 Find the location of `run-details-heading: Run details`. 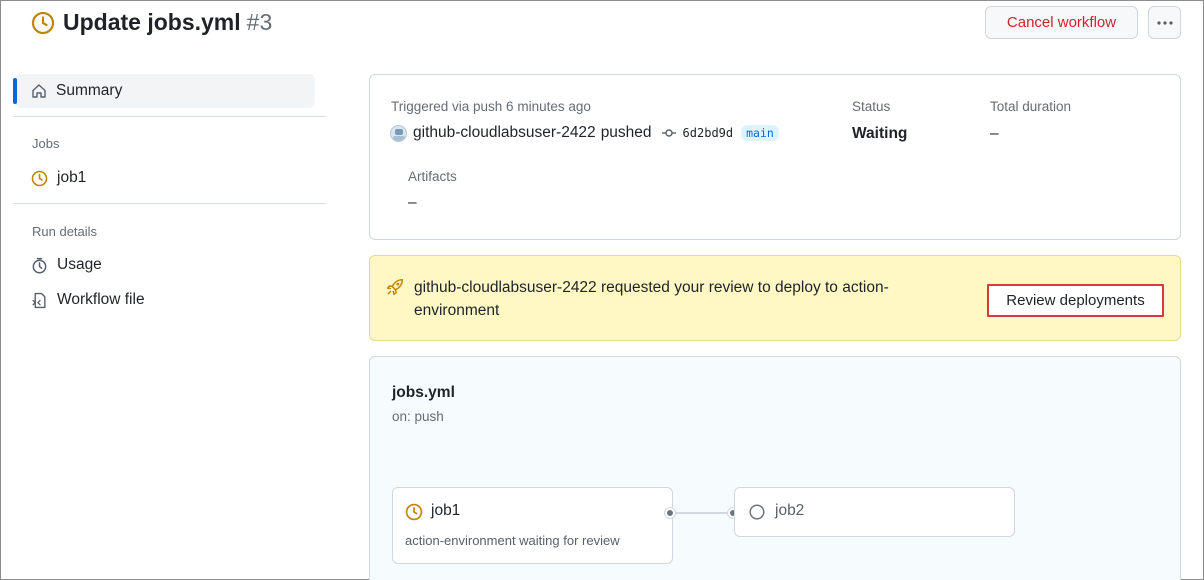

run-details-heading: Run details is located at coordinates (65, 231).